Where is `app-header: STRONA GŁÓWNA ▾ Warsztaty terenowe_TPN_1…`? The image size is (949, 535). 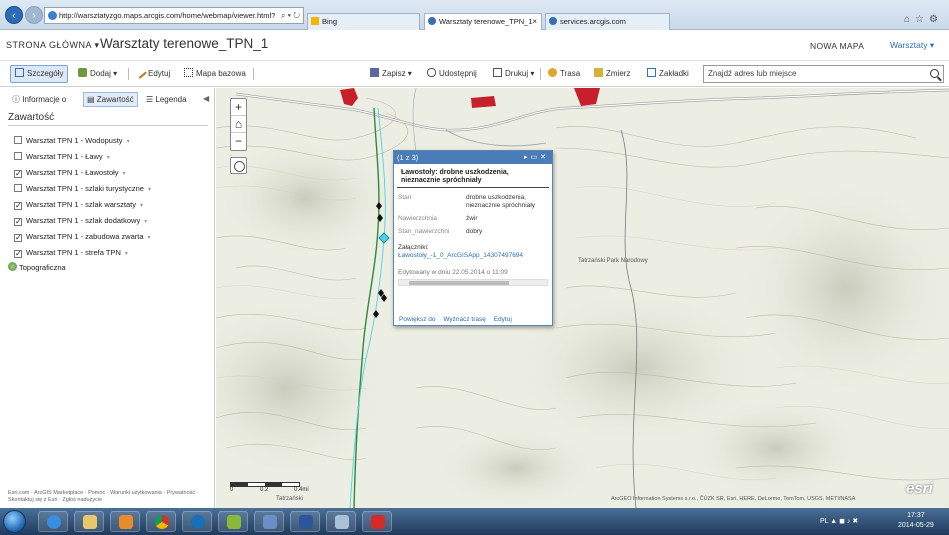
app-header: STRONA GŁÓWNA ▾ Warsztaty terenowe_TPN_1… is located at coordinates (474, 45).